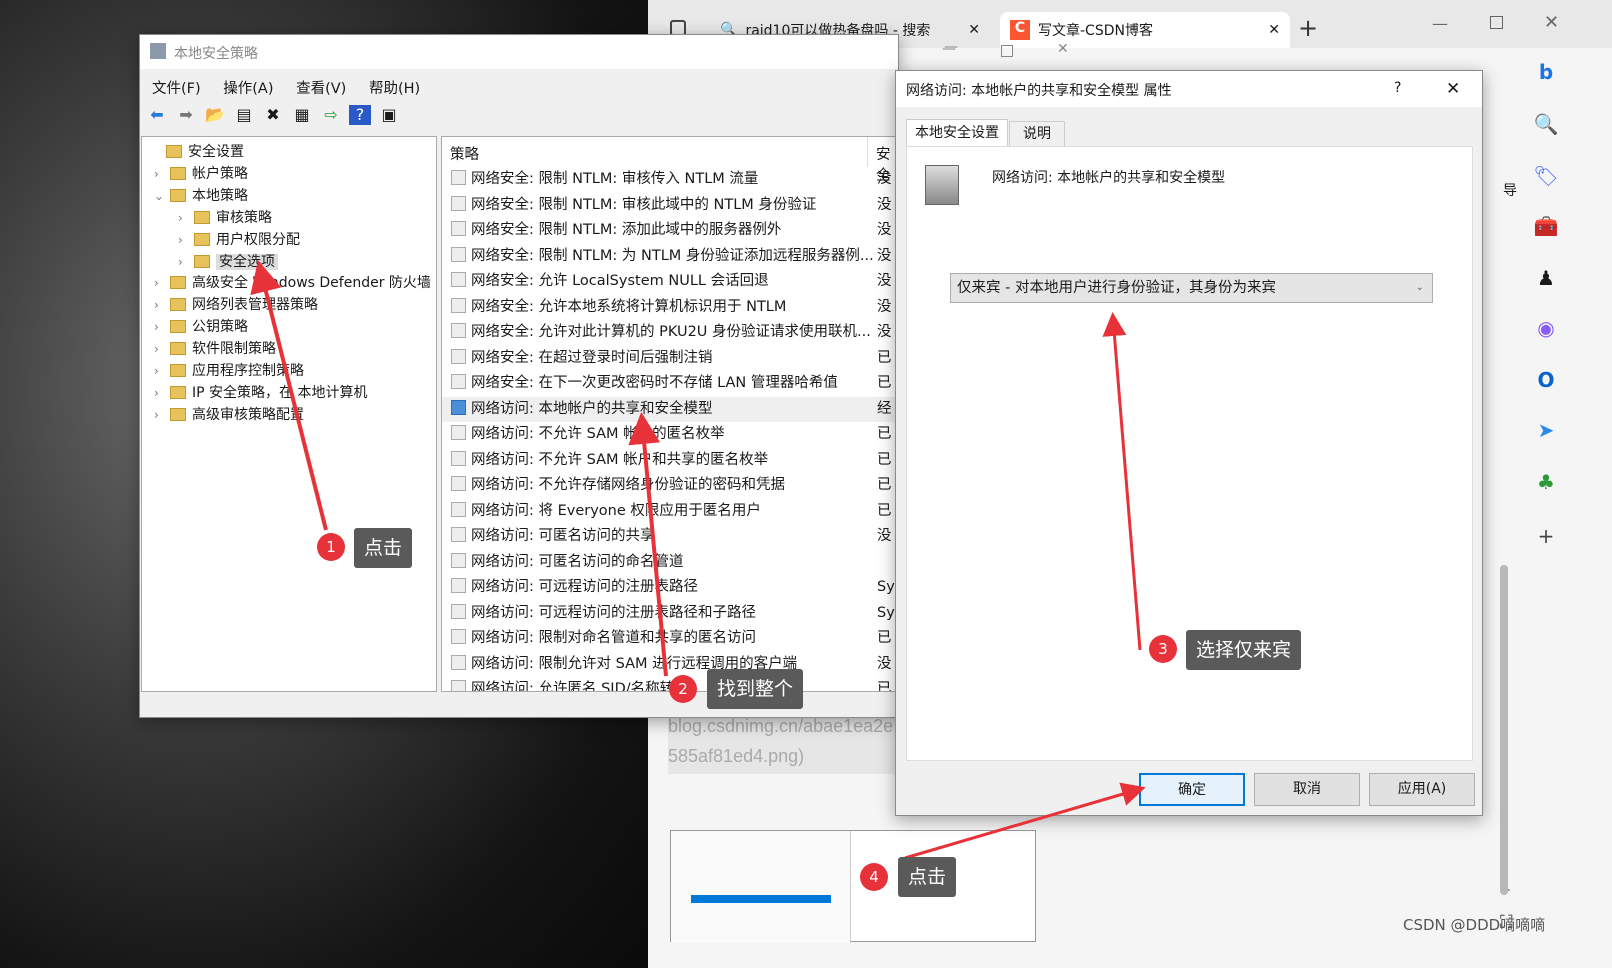  Describe the element at coordinates (331, 547) in the screenshot. I see `step-badge: 1` at that location.